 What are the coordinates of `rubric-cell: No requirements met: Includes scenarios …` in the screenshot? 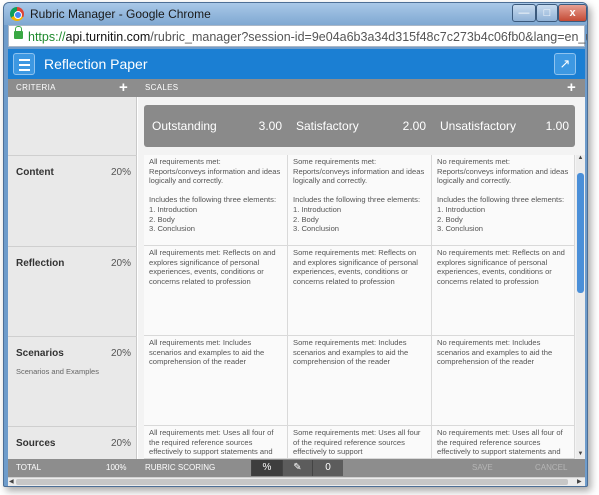 It's located at (503, 381).